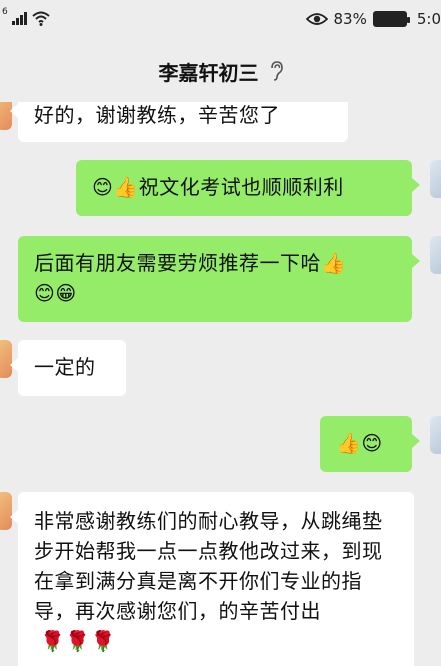 The width and height of the screenshot is (441, 666). Describe the element at coordinates (220, 20) in the screenshot. I see `status-bar: 6 83% 5:0` at that location.